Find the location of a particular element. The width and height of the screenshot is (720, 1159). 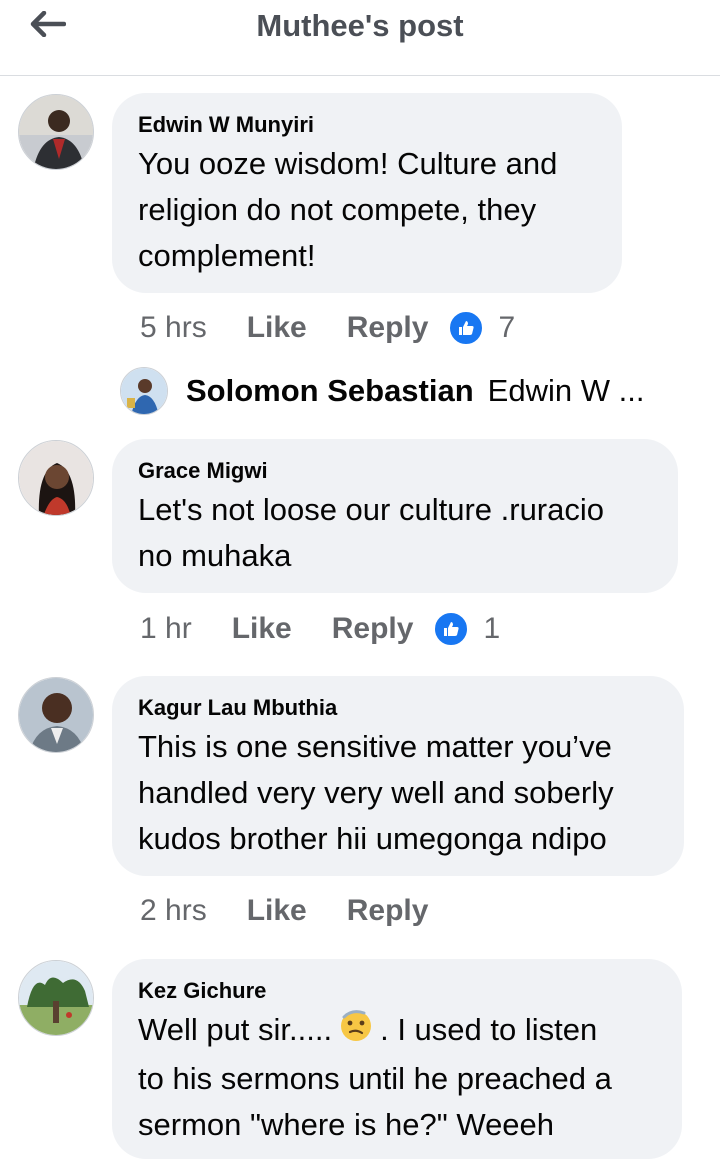

reaction-summary: 1 is located at coordinates (466, 629).